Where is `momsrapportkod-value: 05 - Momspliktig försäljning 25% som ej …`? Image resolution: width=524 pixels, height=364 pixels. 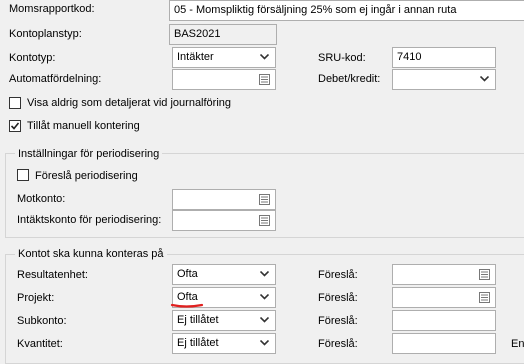
momsrapportkod-value: 05 - Momspliktig försäljning 25% som ej … is located at coordinates (315, 10).